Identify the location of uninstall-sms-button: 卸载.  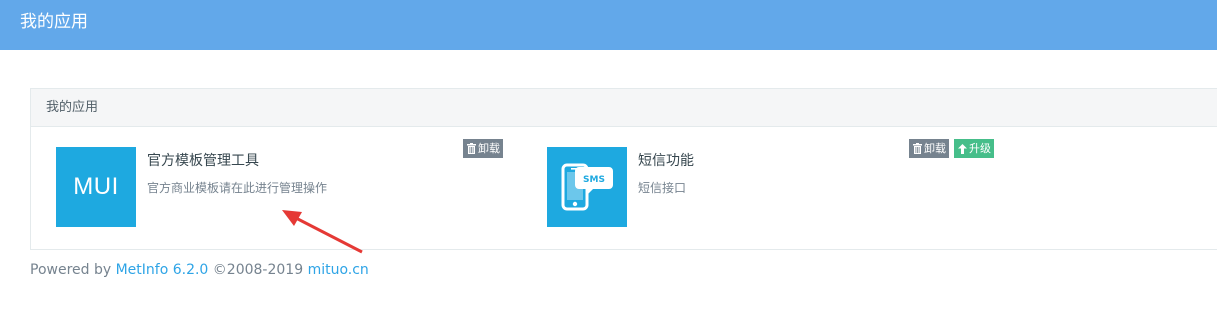
(929, 148).